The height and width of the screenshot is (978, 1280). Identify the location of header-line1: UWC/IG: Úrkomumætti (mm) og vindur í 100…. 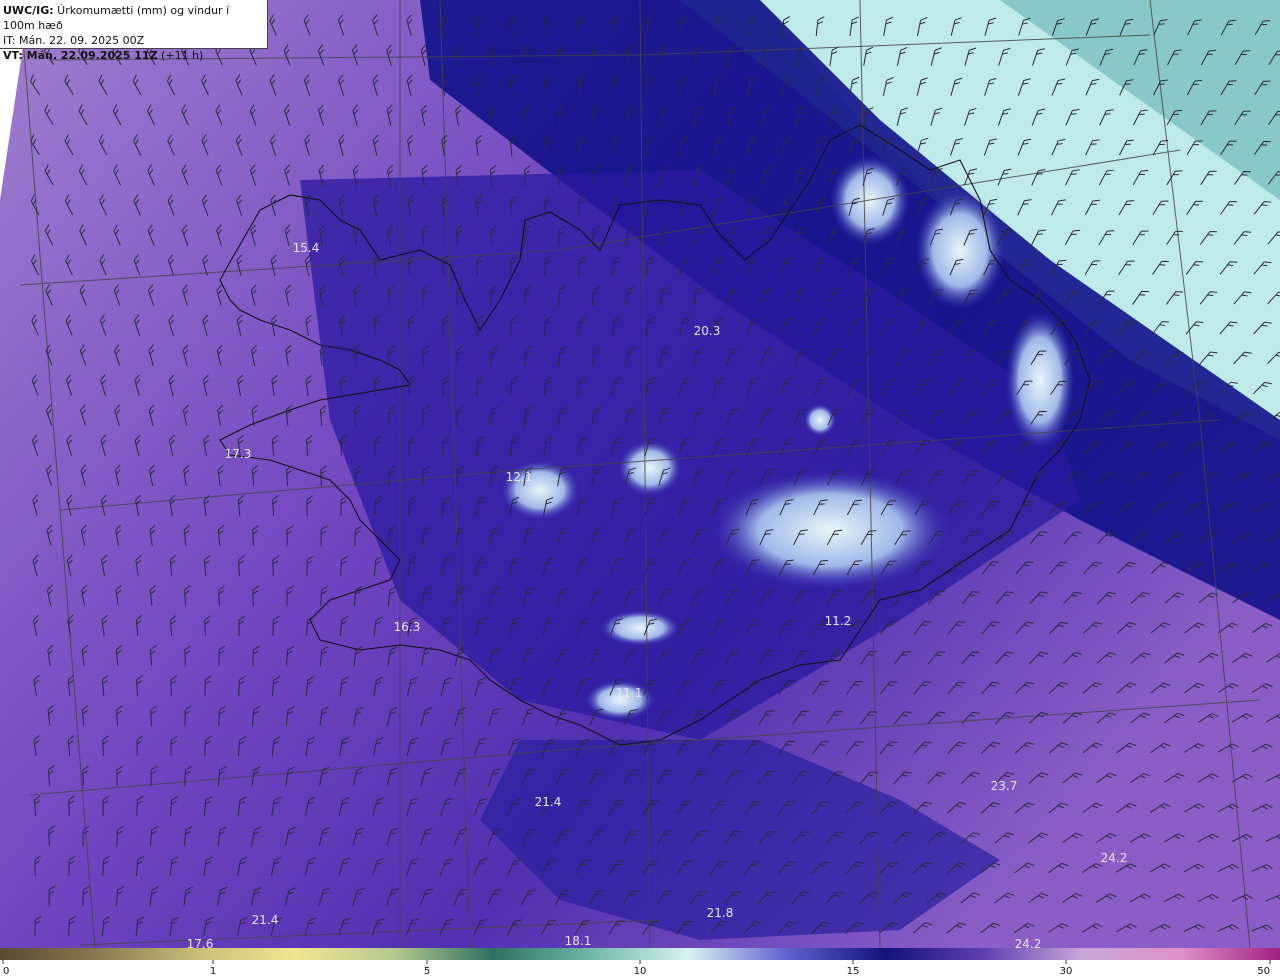
(133, 18).